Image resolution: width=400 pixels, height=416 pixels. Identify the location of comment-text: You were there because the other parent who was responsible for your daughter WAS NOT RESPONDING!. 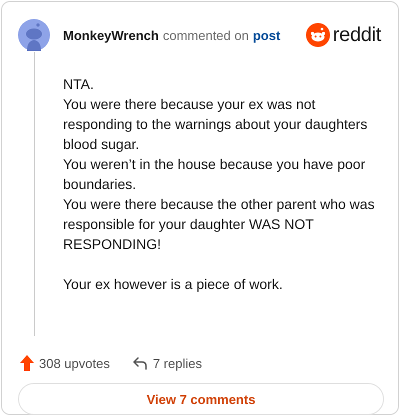
(219, 224).